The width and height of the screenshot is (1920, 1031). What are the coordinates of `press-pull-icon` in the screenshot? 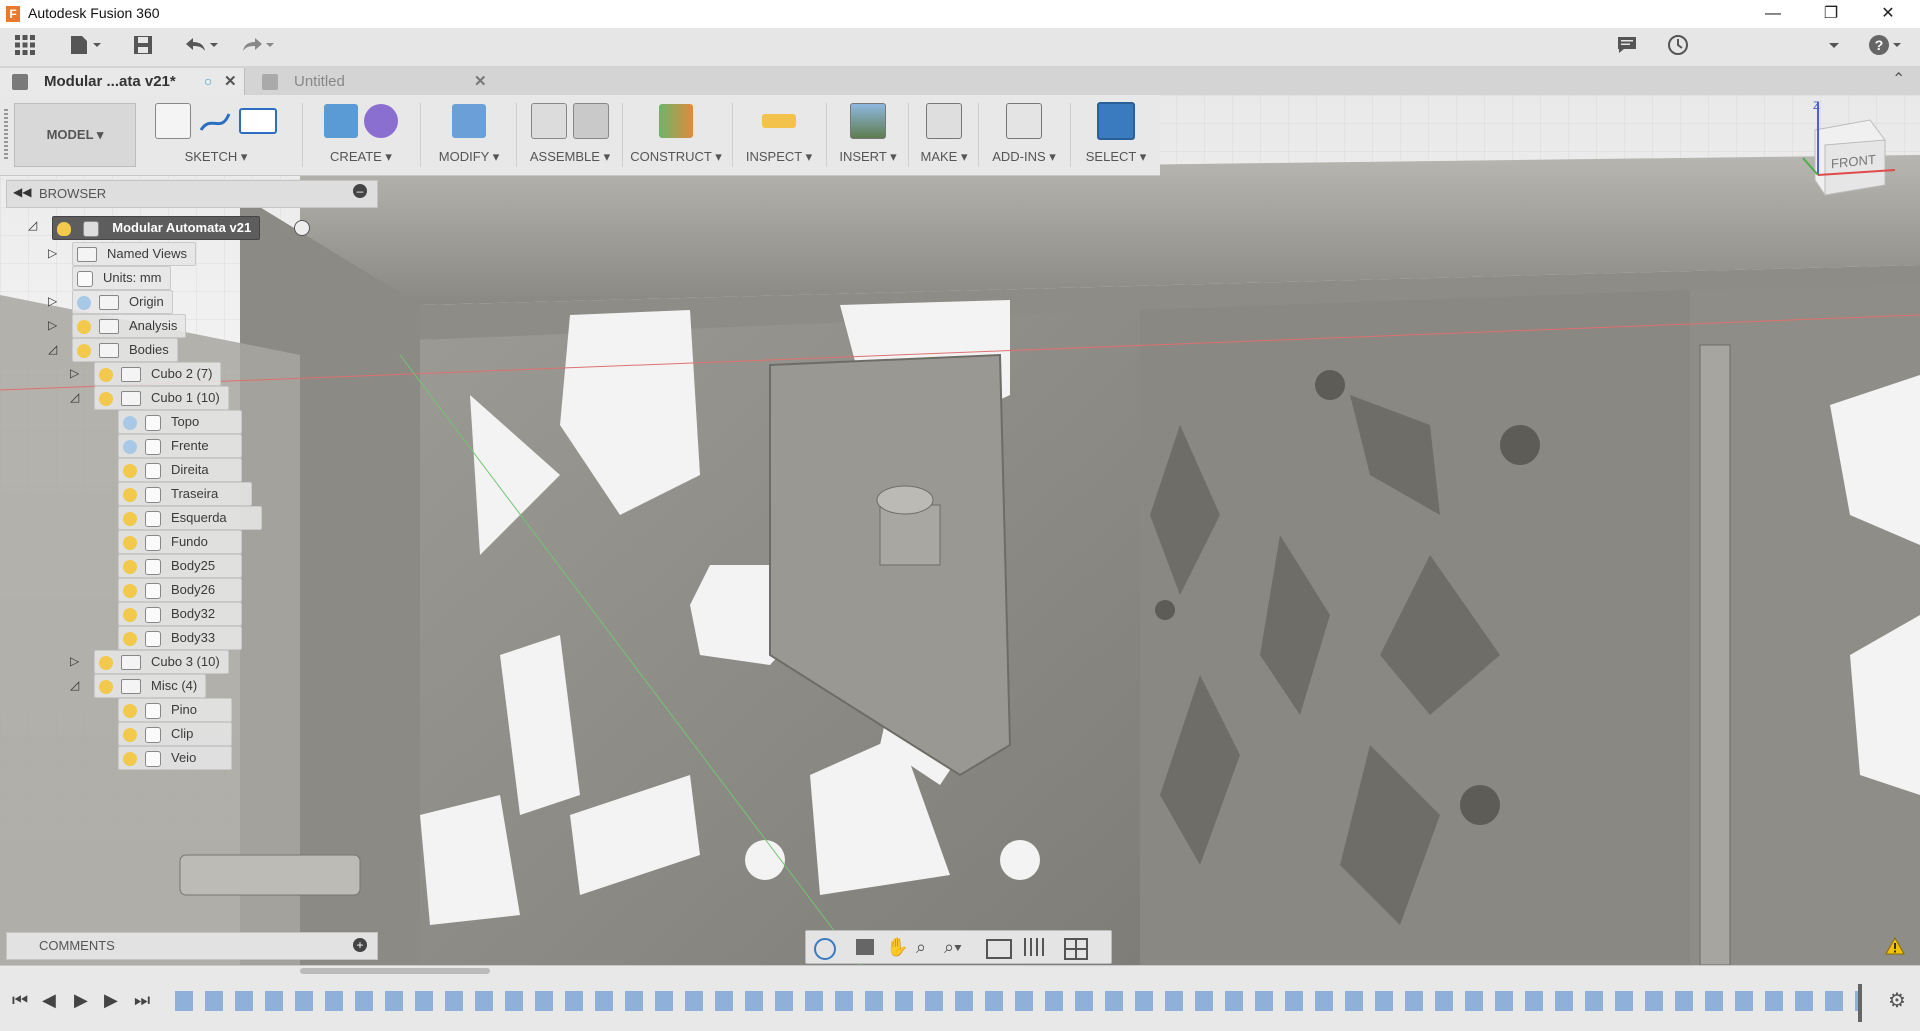 It's located at (469, 121).